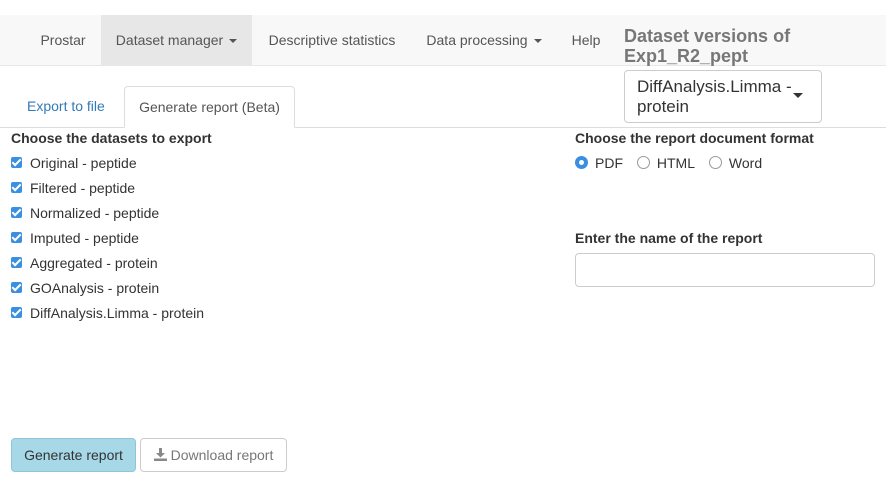  I want to click on dataset-label: DiffAnalysis.Limma - protein, so click(117, 313).